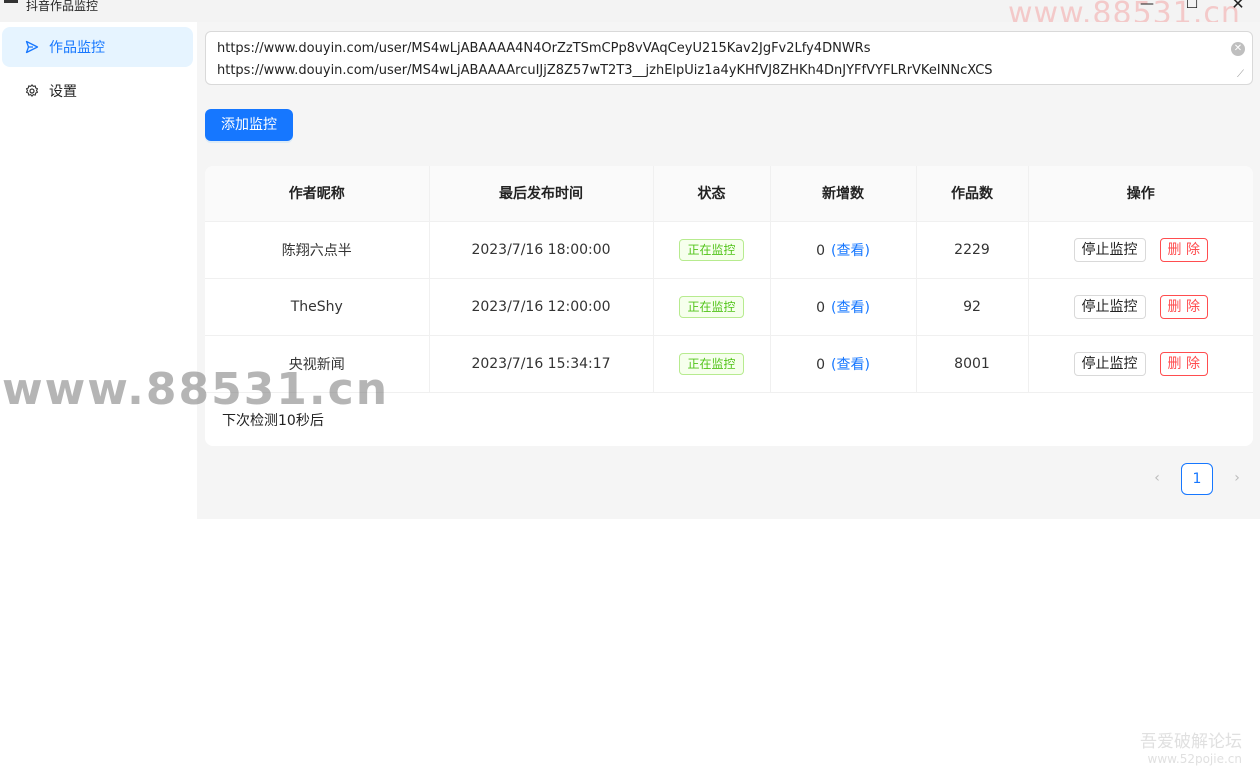 The height and width of the screenshot is (779, 1260). I want to click on add-monitor-button: 添加监控, so click(249, 125).